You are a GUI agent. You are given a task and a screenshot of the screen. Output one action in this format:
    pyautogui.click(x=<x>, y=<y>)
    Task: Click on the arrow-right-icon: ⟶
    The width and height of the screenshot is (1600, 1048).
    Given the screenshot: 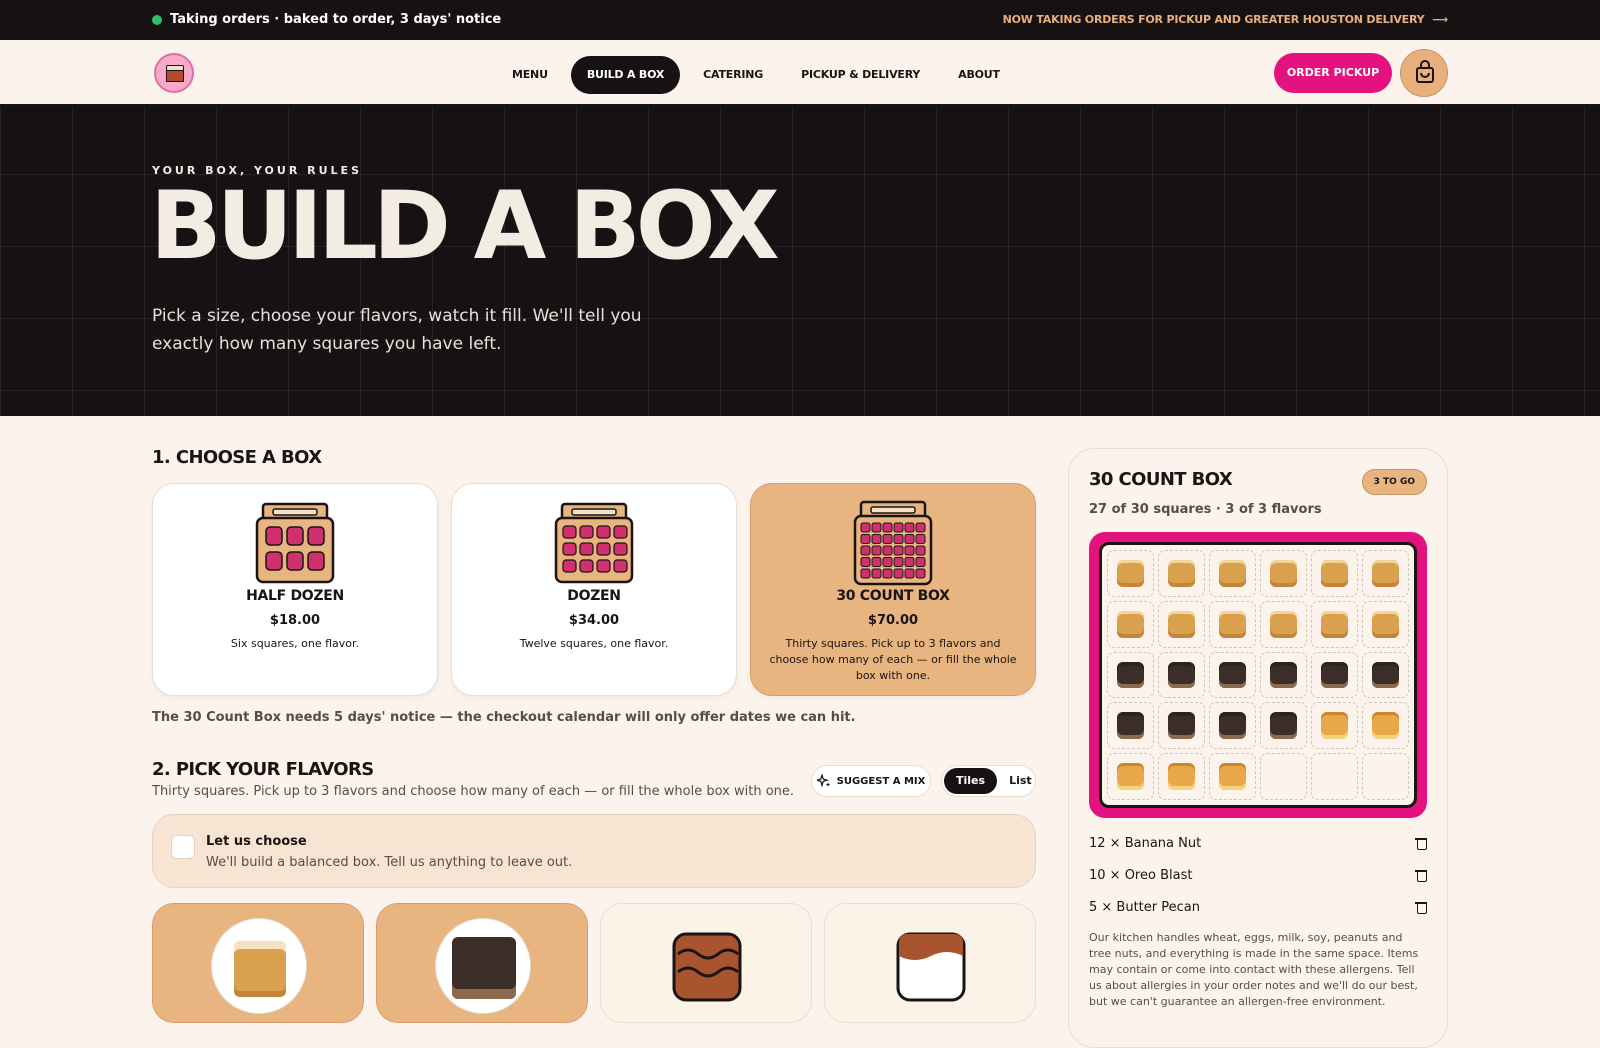 What is the action you would take?
    pyautogui.click(x=1440, y=19)
    